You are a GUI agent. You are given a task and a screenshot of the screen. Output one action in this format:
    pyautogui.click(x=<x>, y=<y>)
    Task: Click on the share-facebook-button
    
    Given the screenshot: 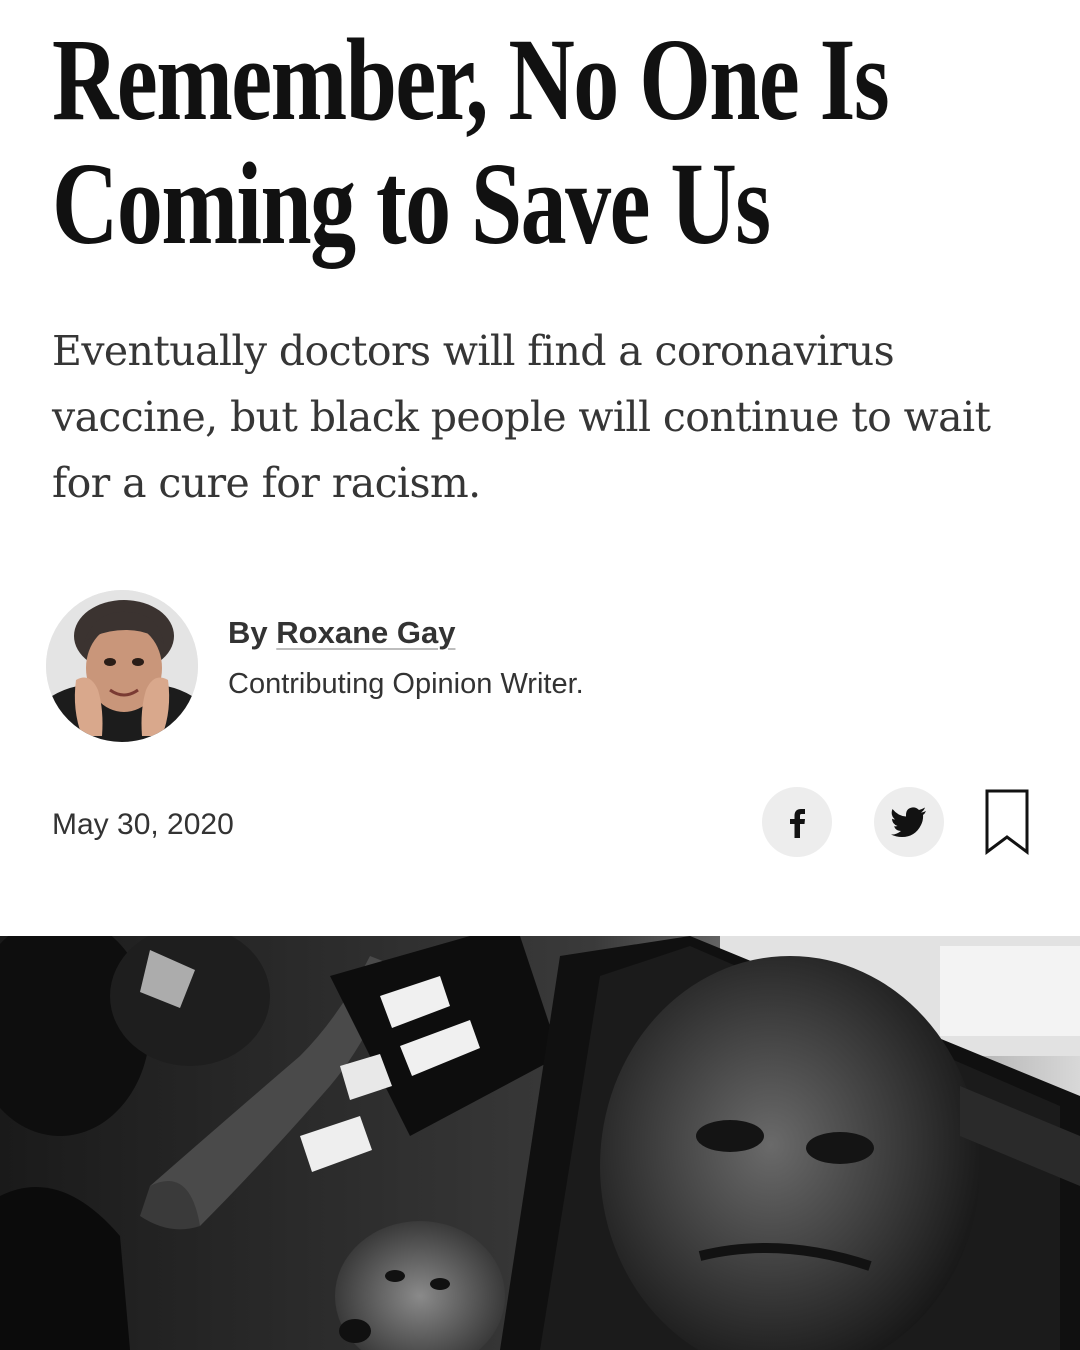 What is the action you would take?
    pyautogui.click(x=797, y=822)
    